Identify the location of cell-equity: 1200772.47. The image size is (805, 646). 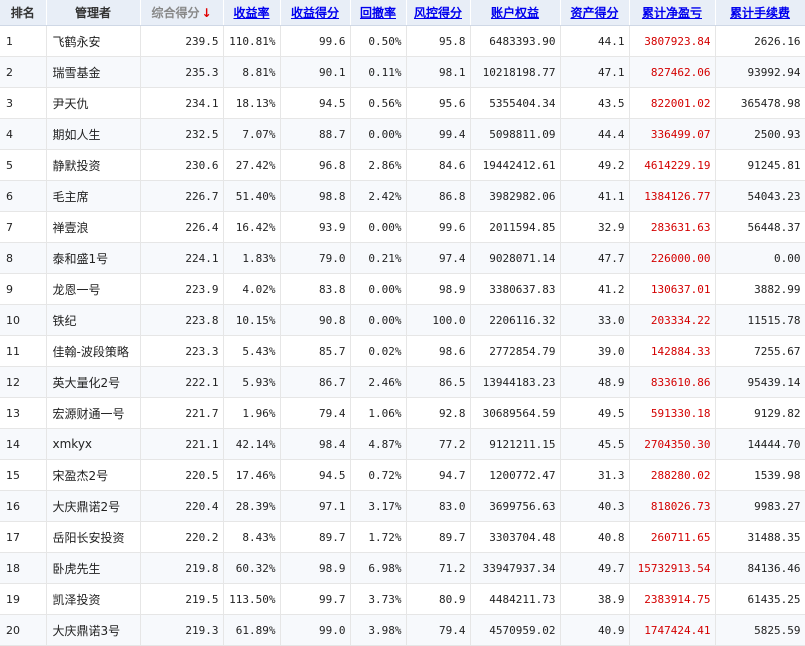
(515, 475).